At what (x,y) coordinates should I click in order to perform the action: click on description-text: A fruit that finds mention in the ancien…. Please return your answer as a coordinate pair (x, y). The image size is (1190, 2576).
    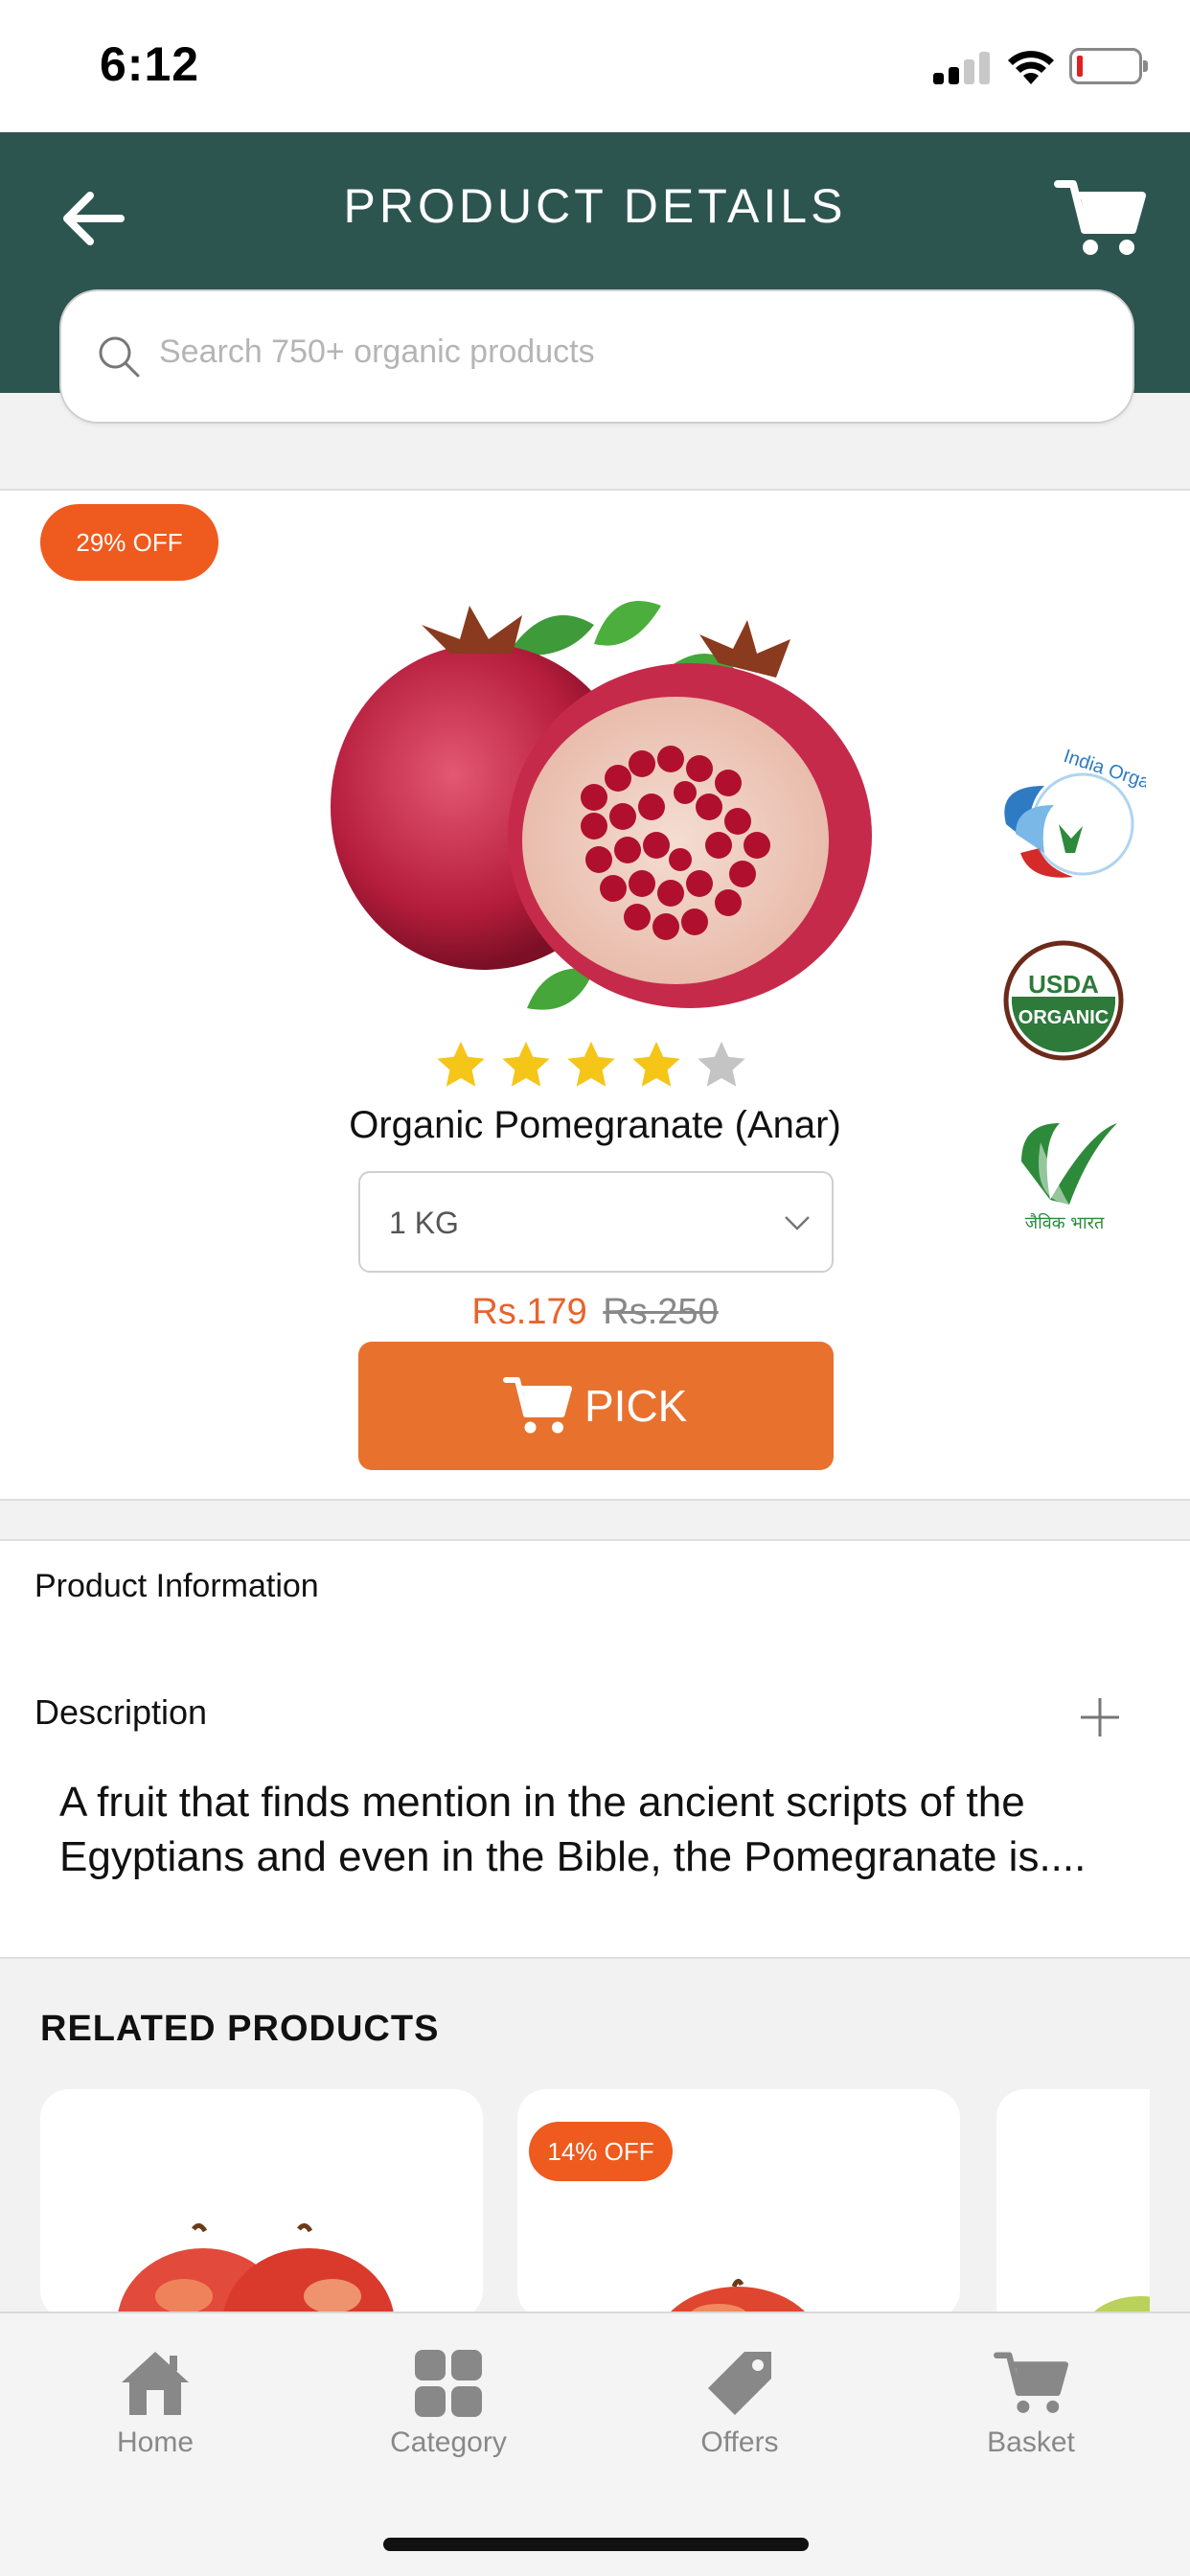
    Looking at the image, I should click on (573, 1829).